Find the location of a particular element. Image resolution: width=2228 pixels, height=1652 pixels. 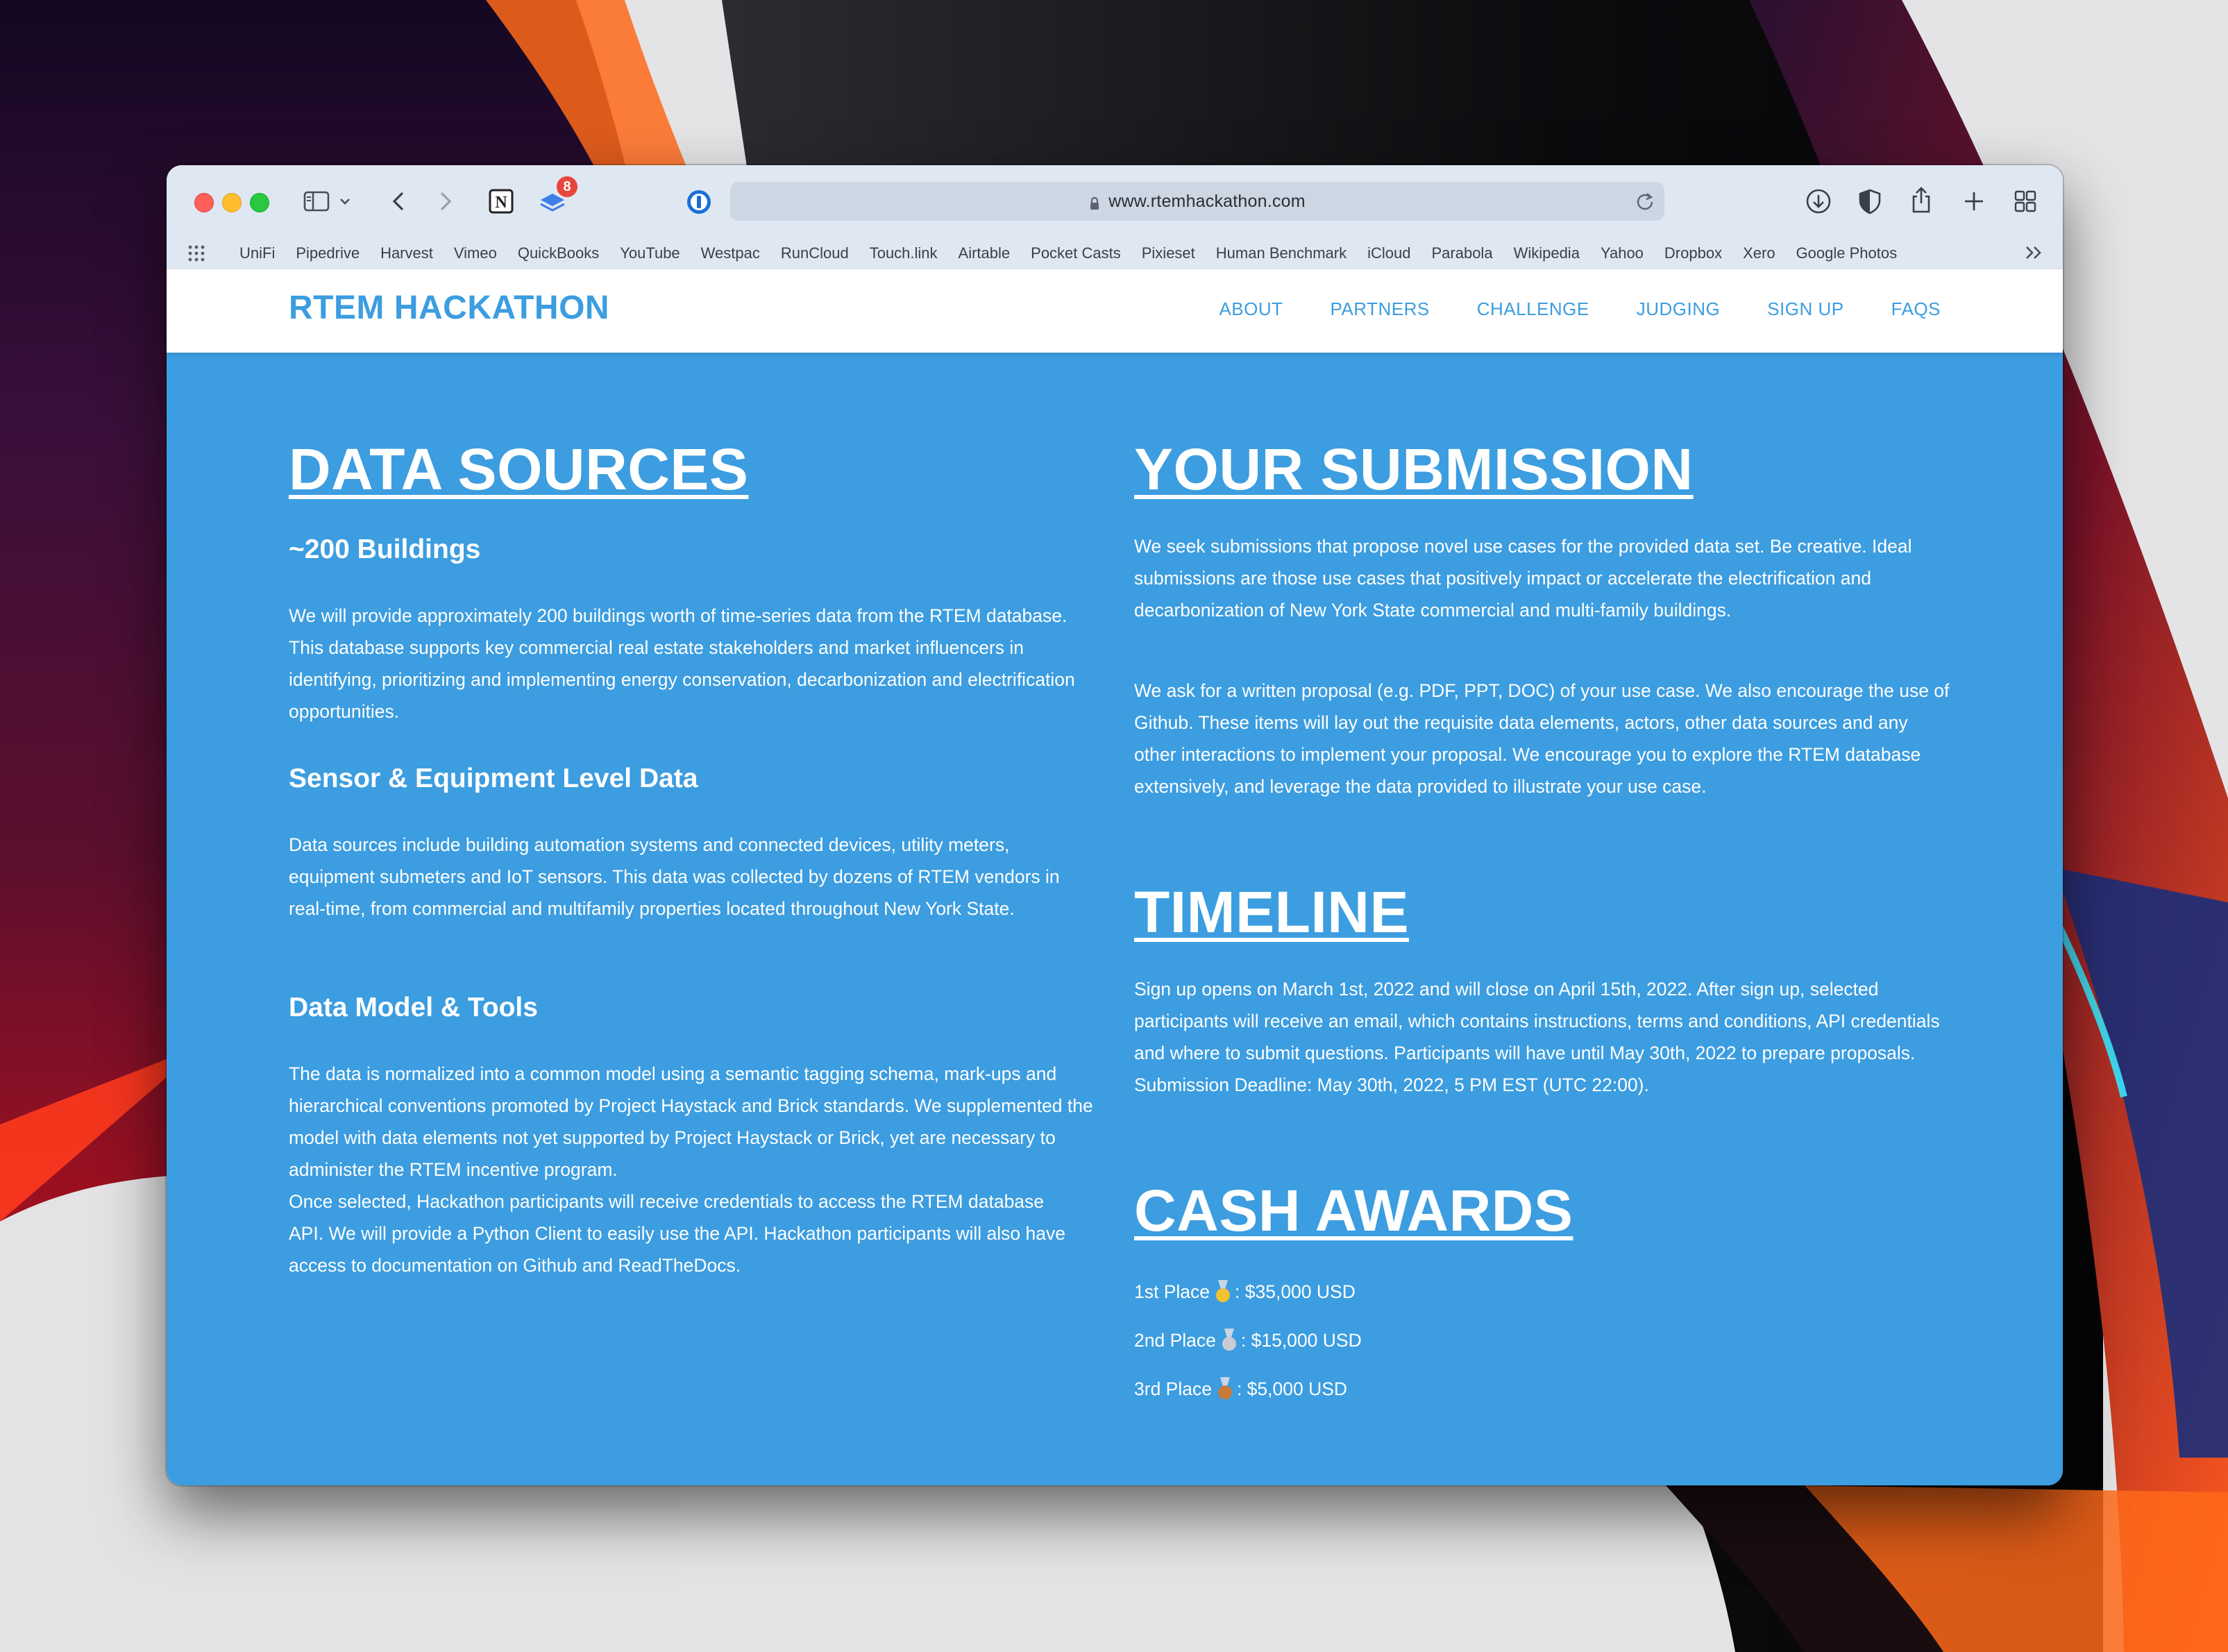

nav-sign-up: SIGN UP is located at coordinates (1805, 309).